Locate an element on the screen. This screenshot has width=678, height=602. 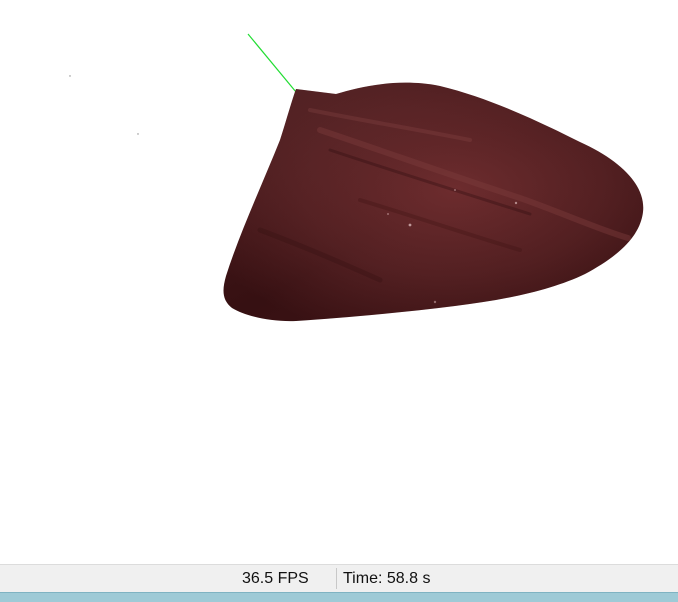
bottom-border is located at coordinates (339, 597).